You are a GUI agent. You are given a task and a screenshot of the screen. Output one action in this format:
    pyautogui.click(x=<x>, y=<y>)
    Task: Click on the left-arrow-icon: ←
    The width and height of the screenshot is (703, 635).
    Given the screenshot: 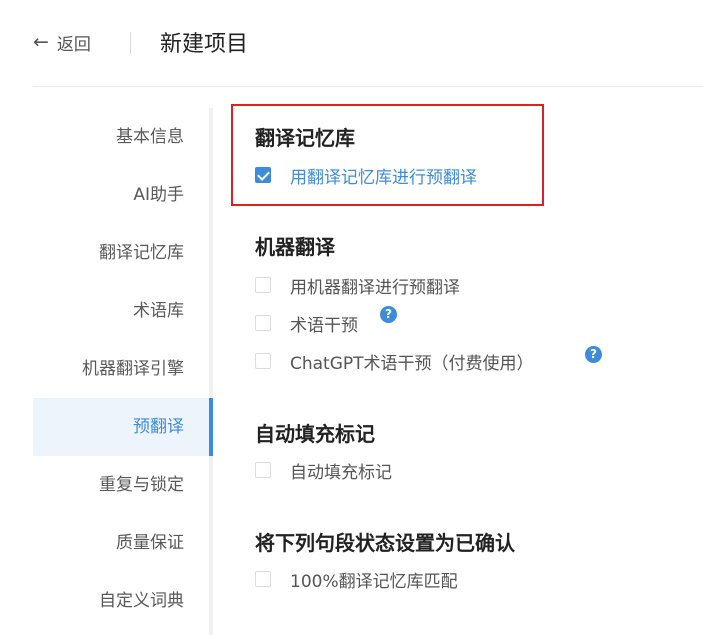 What is the action you would take?
    pyautogui.click(x=41, y=41)
    